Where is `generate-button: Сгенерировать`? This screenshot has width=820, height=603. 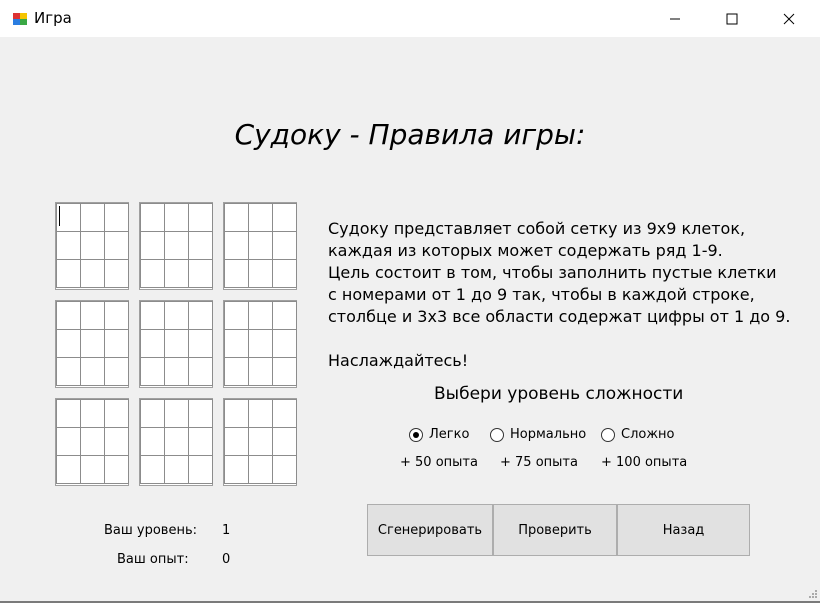
generate-button: Сгенерировать is located at coordinates (430, 530).